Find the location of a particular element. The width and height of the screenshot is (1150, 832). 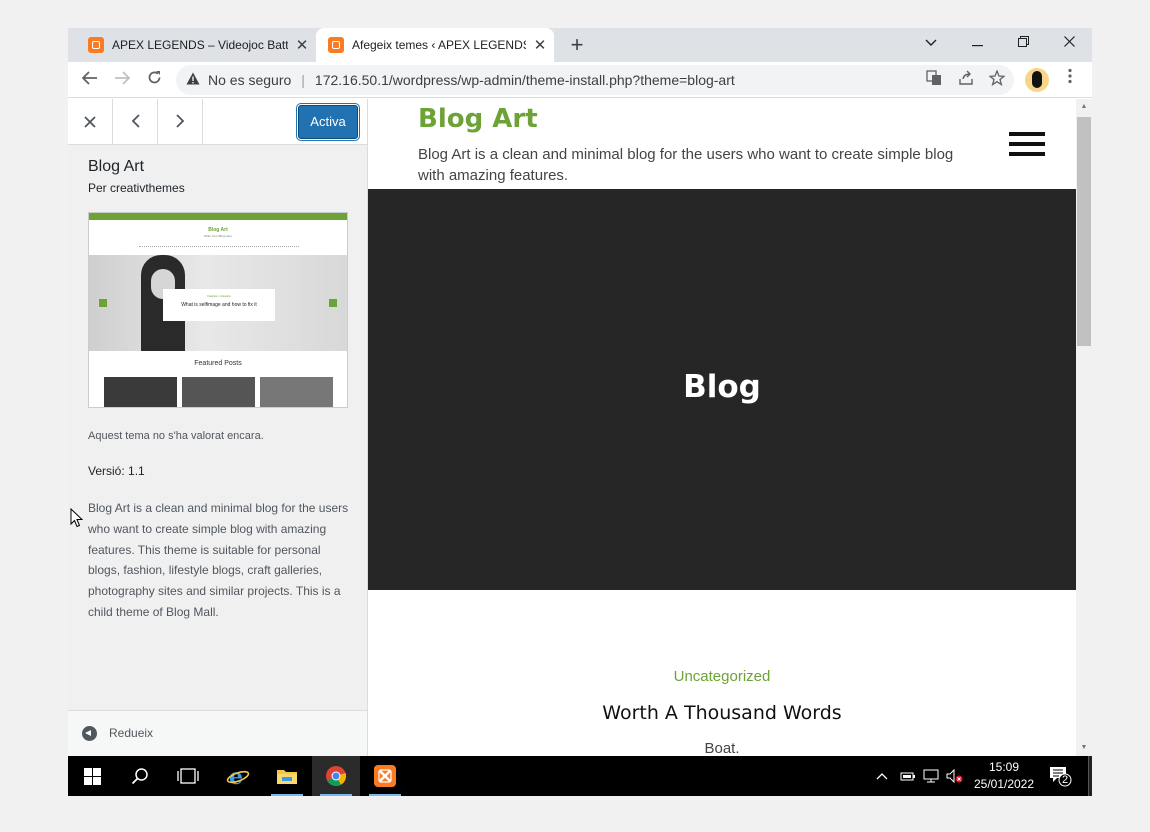

scroll-down-icon: ▼ is located at coordinates (1084, 748).